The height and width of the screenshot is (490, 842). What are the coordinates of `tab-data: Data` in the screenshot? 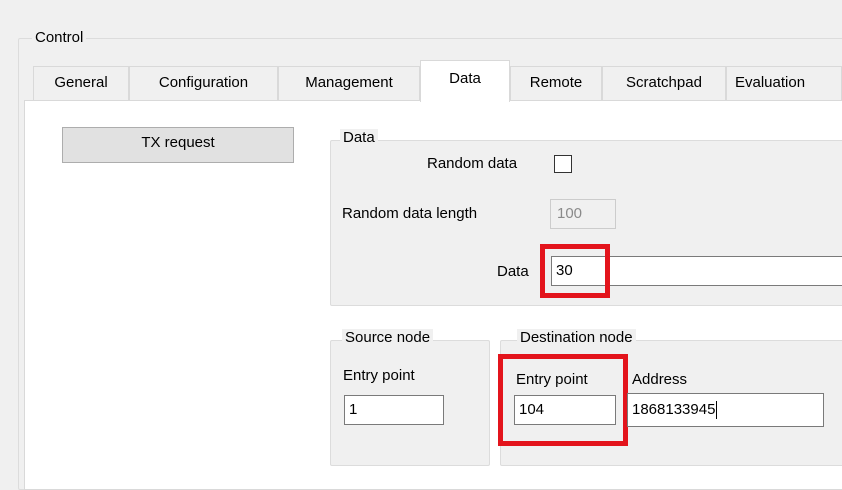 It's located at (465, 81).